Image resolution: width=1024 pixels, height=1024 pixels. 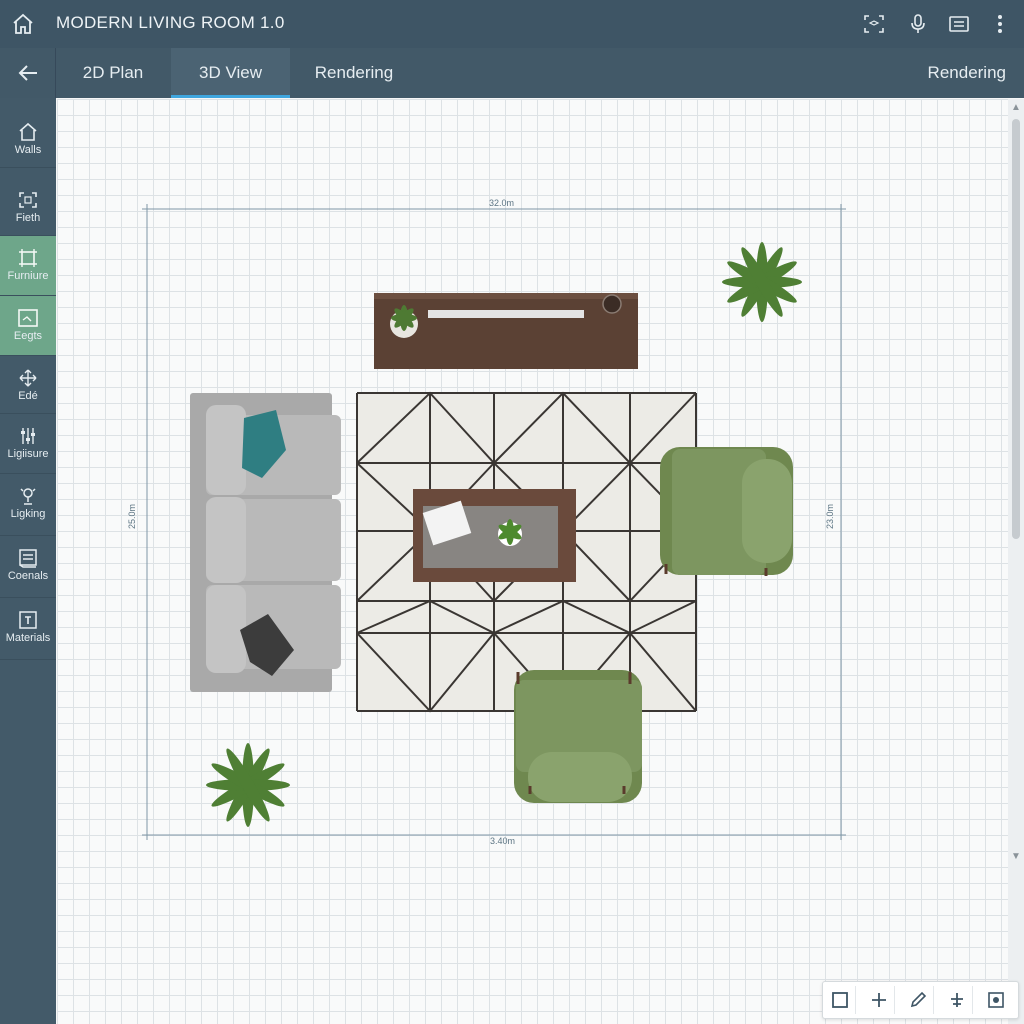 I want to click on frame-icon, so click(x=28, y=258).